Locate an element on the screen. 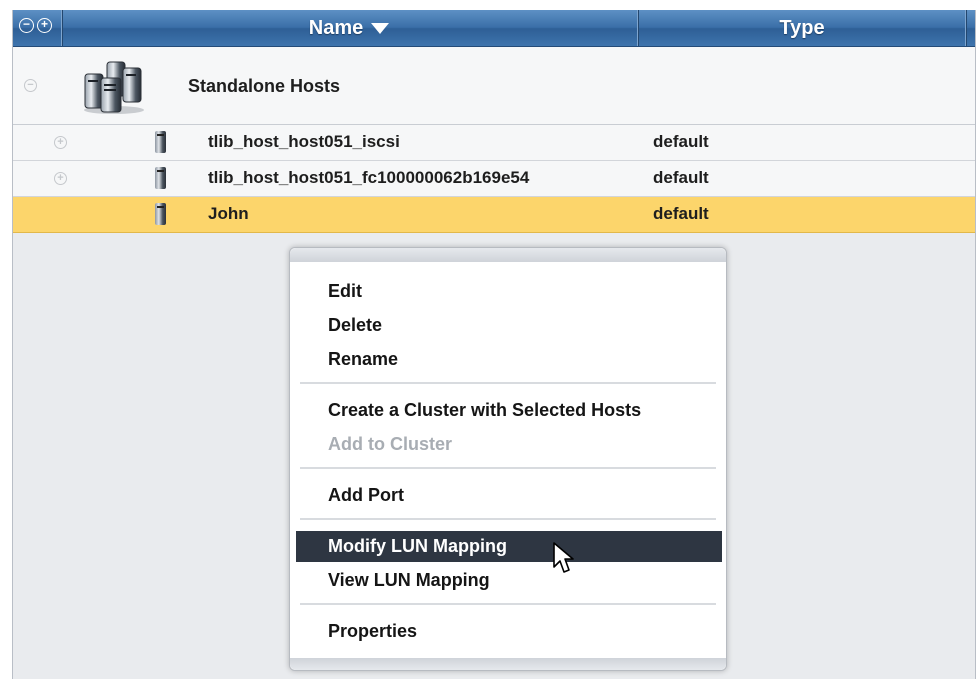  server-cluster-icon is located at coordinates (114, 87).